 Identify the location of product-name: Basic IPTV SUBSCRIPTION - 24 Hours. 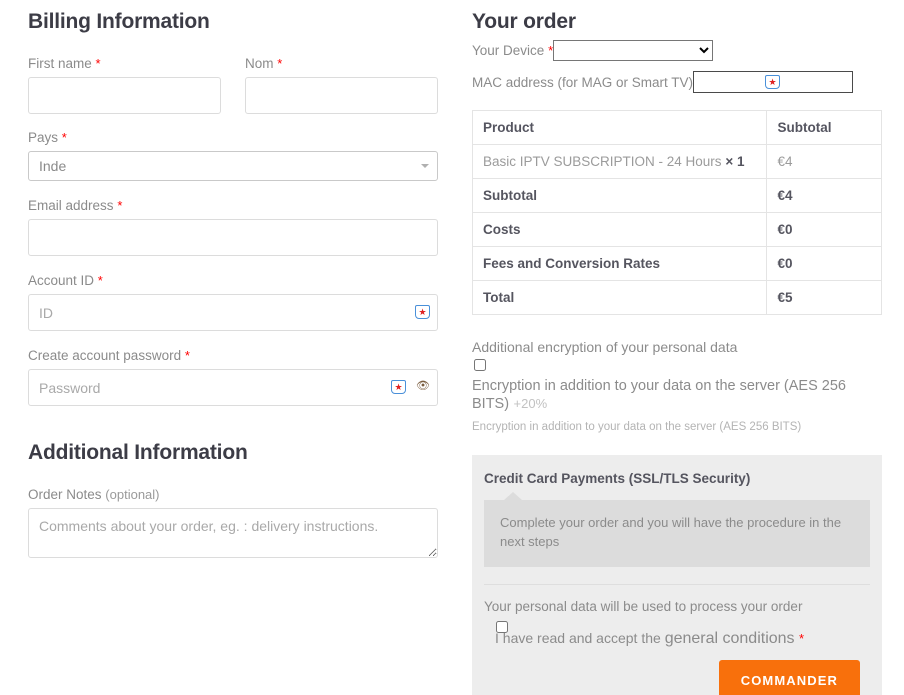
(602, 161).